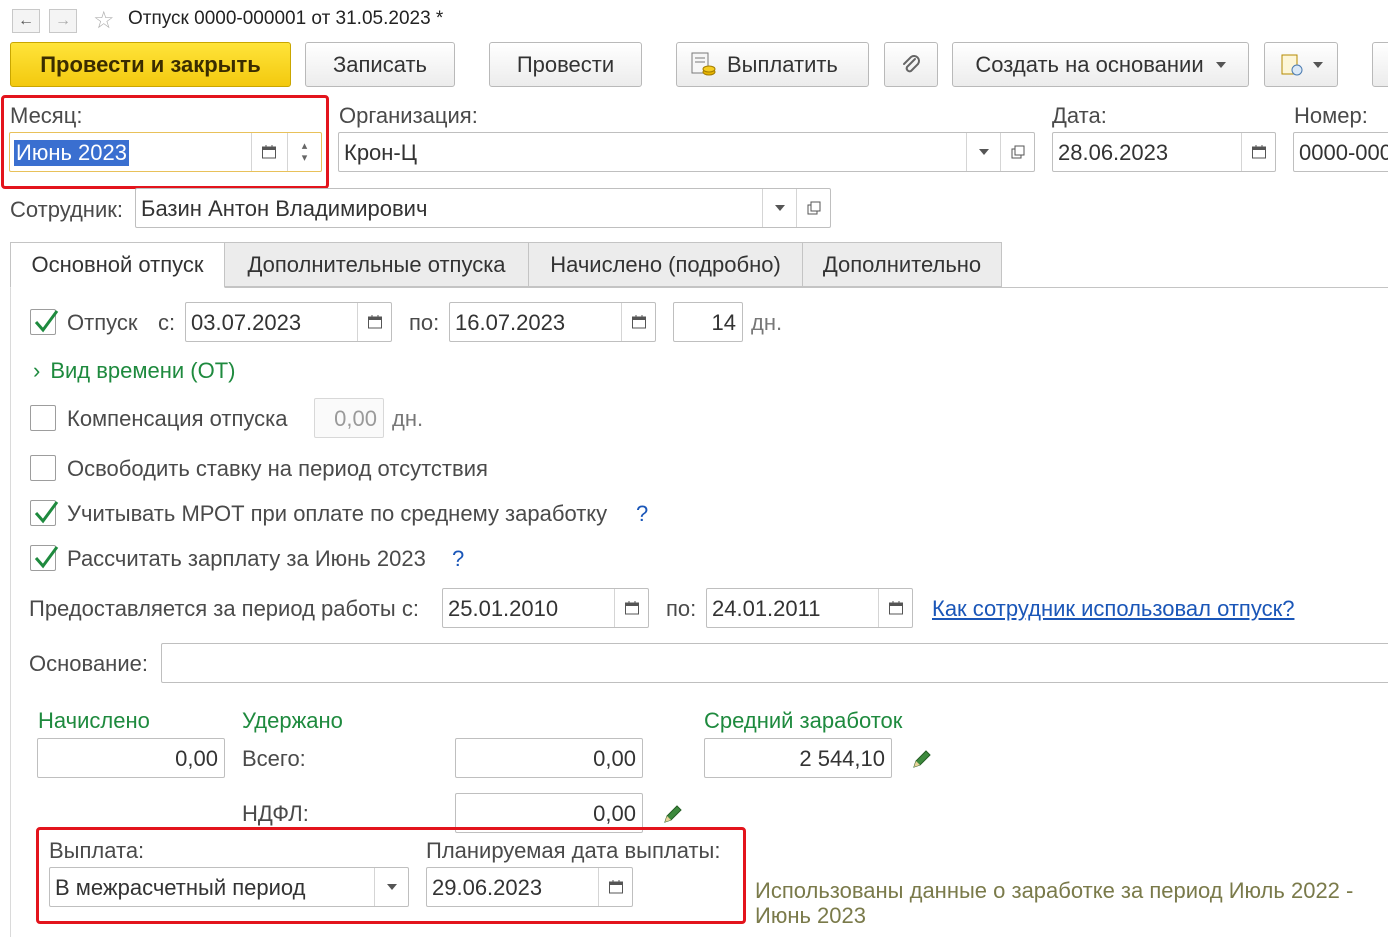  What do you see at coordinates (10, 612) in the screenshot?
I see `tab-panel-border` at bounding box center [10, 612].